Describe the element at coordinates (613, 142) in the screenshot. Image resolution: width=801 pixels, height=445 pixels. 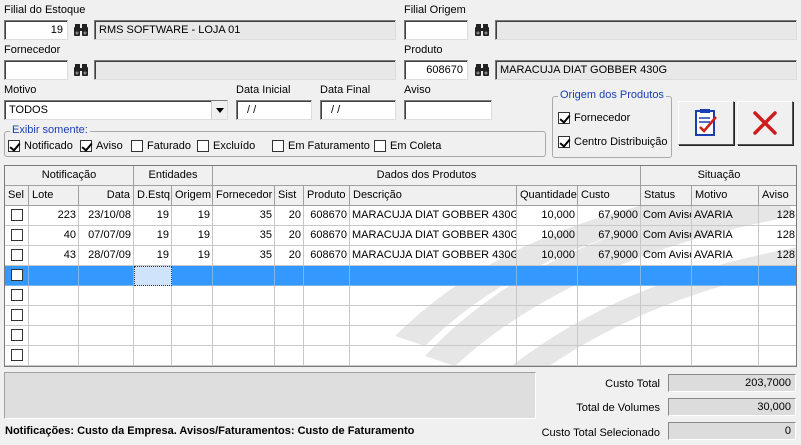
I see `centro-distribuicao-checkbox: Centro Distribuição` at that location.